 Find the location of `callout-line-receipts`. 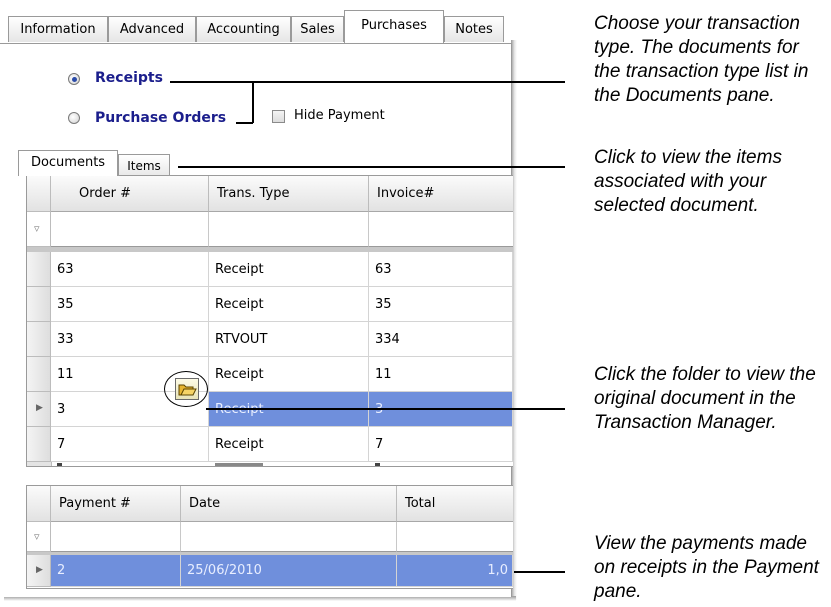

callout-line-receipts is located at coordinates (367, 82).